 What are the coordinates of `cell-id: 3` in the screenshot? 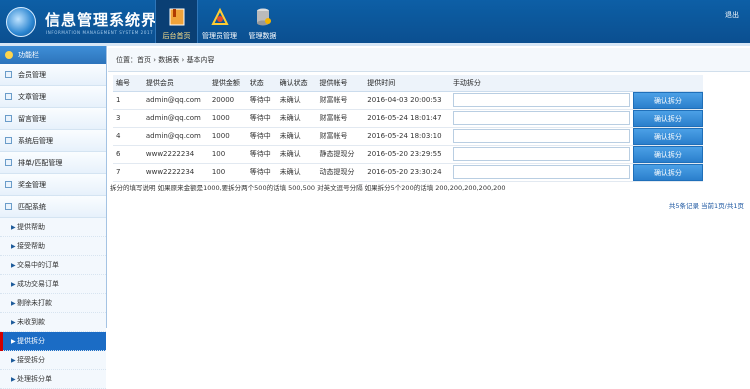 It's located at (128, 118).